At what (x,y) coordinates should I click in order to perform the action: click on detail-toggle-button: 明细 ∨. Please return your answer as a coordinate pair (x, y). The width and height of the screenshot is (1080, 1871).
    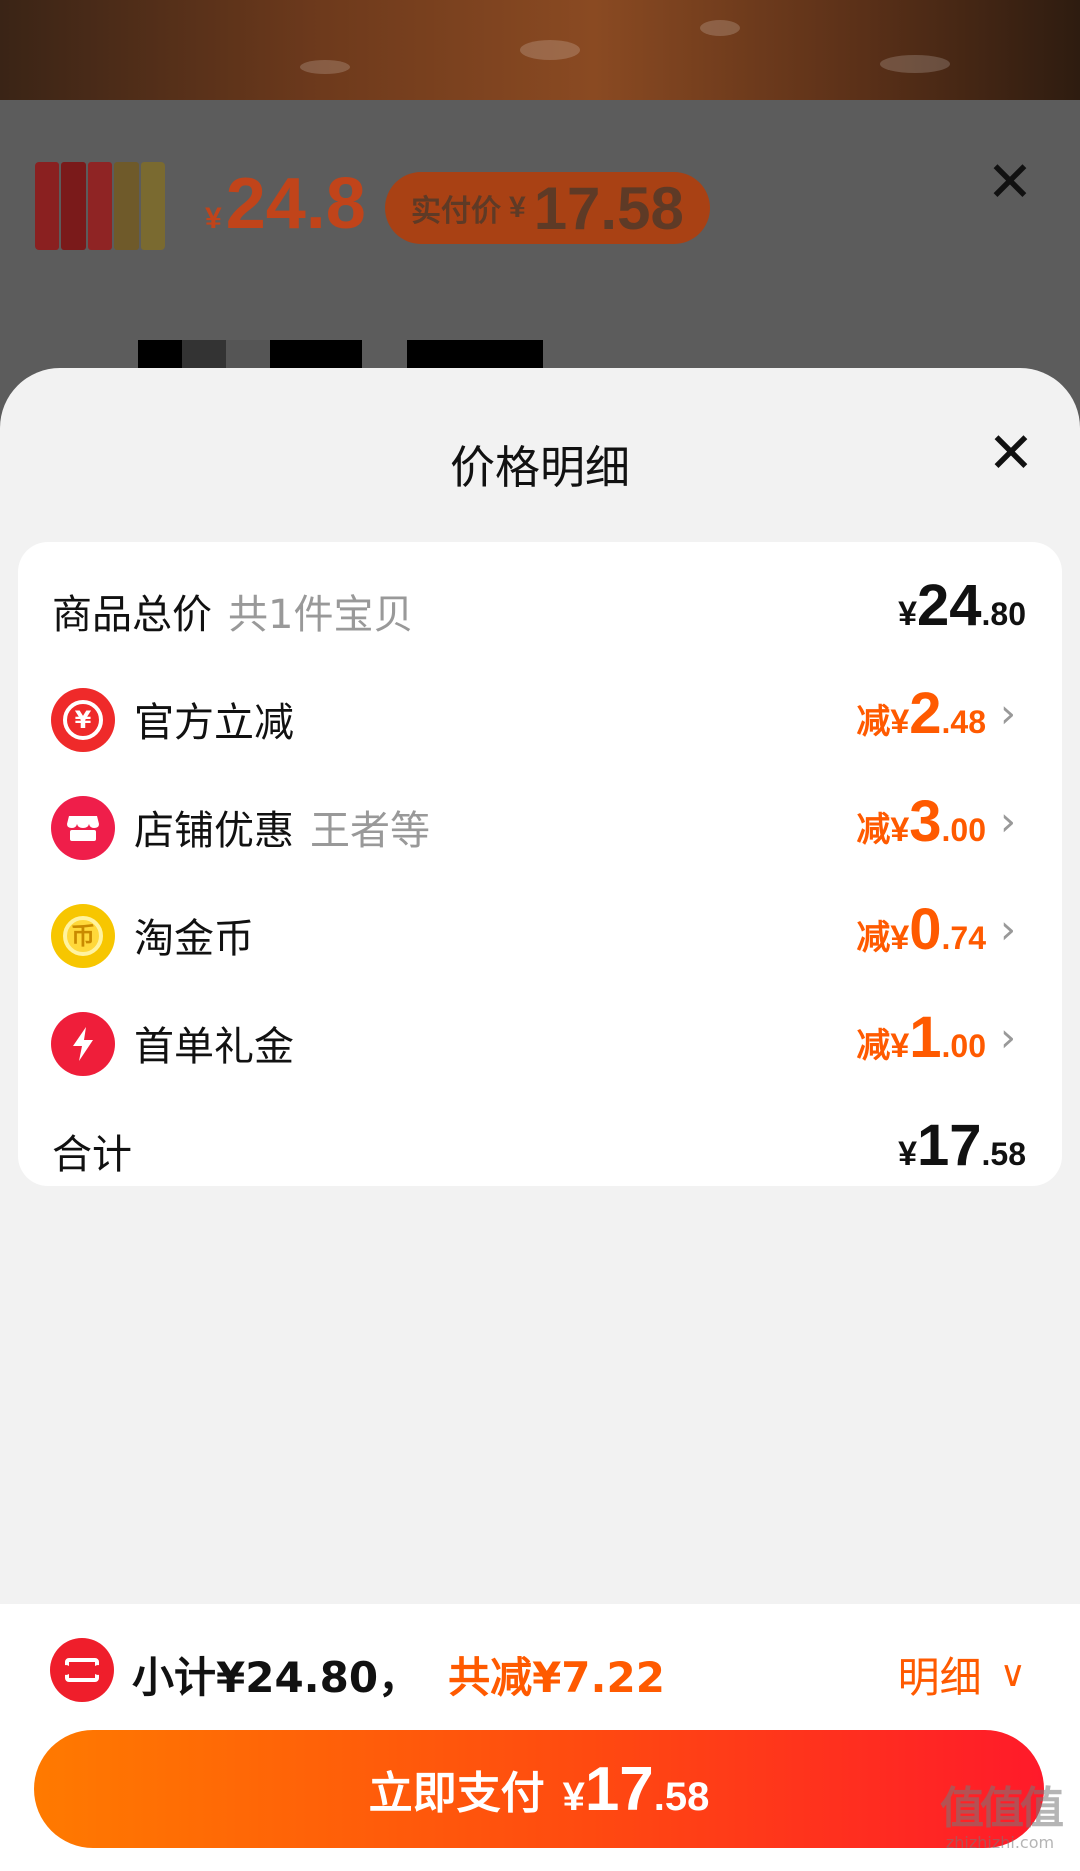
    Looking at the image, I should click on (962, 1674).